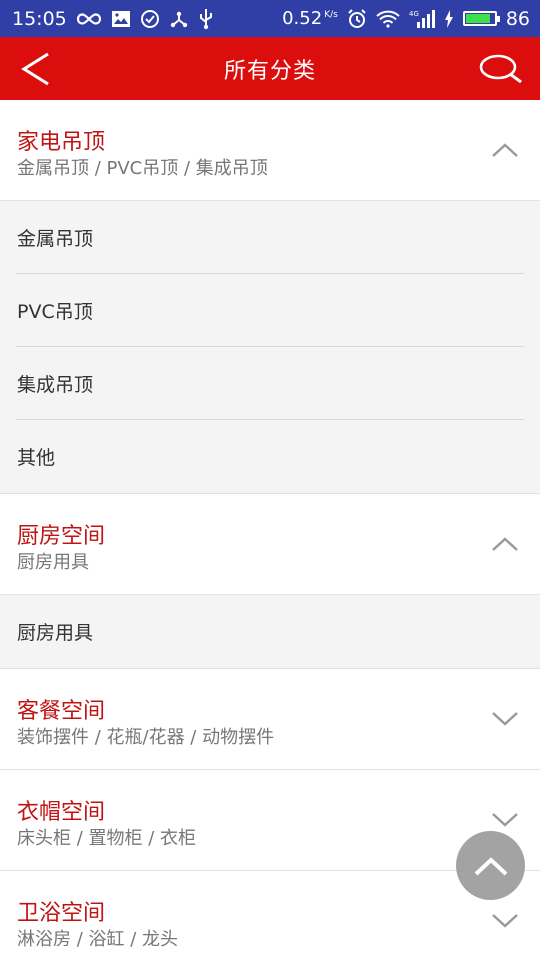  I want to click on subcategory-item: 其他, so click(270, 456).